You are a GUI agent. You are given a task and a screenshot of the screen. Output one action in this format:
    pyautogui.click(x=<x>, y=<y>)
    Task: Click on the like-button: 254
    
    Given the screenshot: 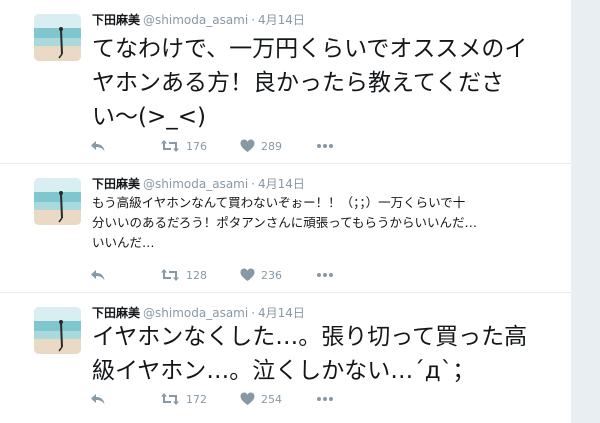 What is the action you would take?
    pyautogui.click(x=261, y=399)
    